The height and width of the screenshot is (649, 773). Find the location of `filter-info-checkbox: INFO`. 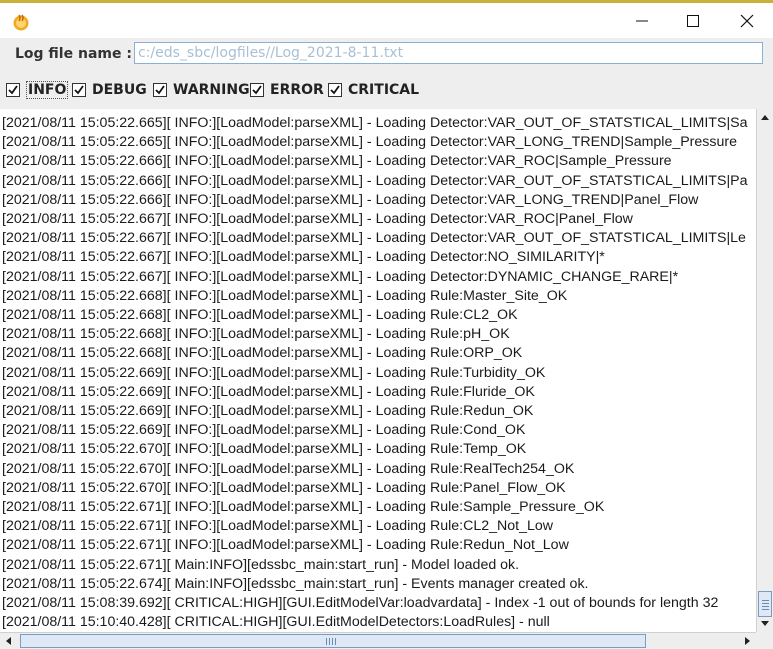

filter-info-checkbox: INFO is located at coordinates (37, 90).